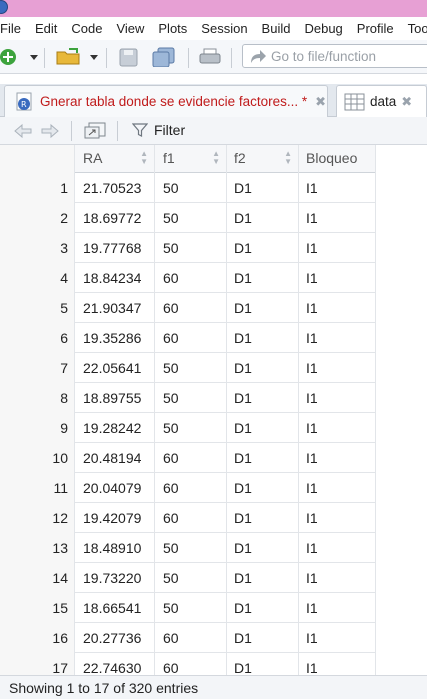  What do you see at coordinates (172, 28) in the screenshot?
I see `menu-plots: Plots` at bounding box center [172, 28].